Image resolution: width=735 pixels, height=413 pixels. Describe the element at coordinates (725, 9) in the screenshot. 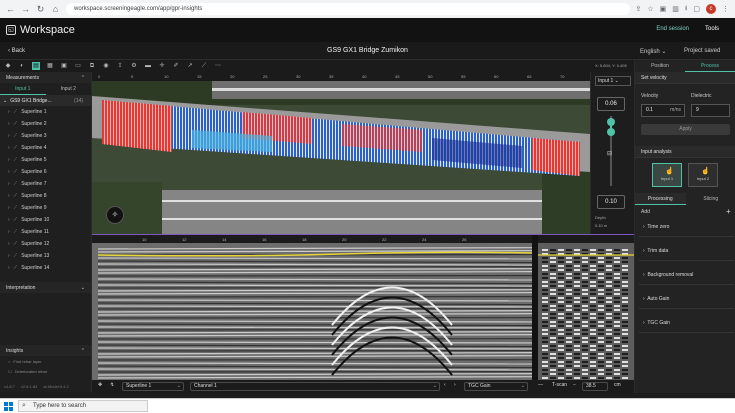

I see `browser-menu-icon: ⋮` at that location.